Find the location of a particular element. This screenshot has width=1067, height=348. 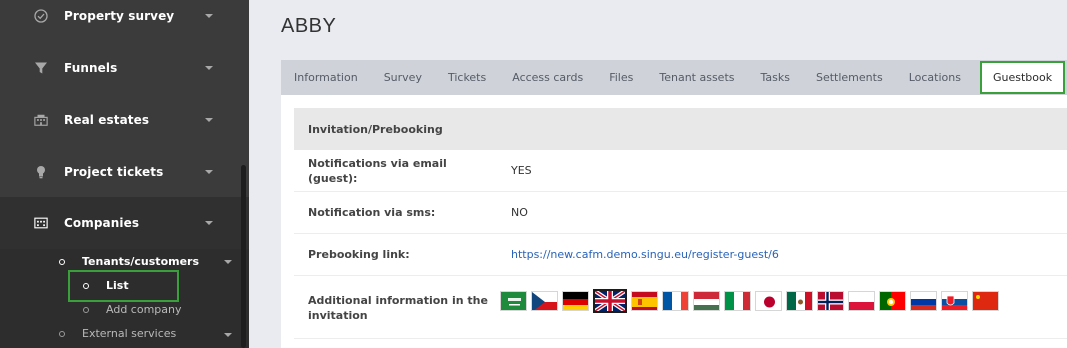

setting-row-email: Notifications via email (guest): YES is located at coordinates (680, 171).